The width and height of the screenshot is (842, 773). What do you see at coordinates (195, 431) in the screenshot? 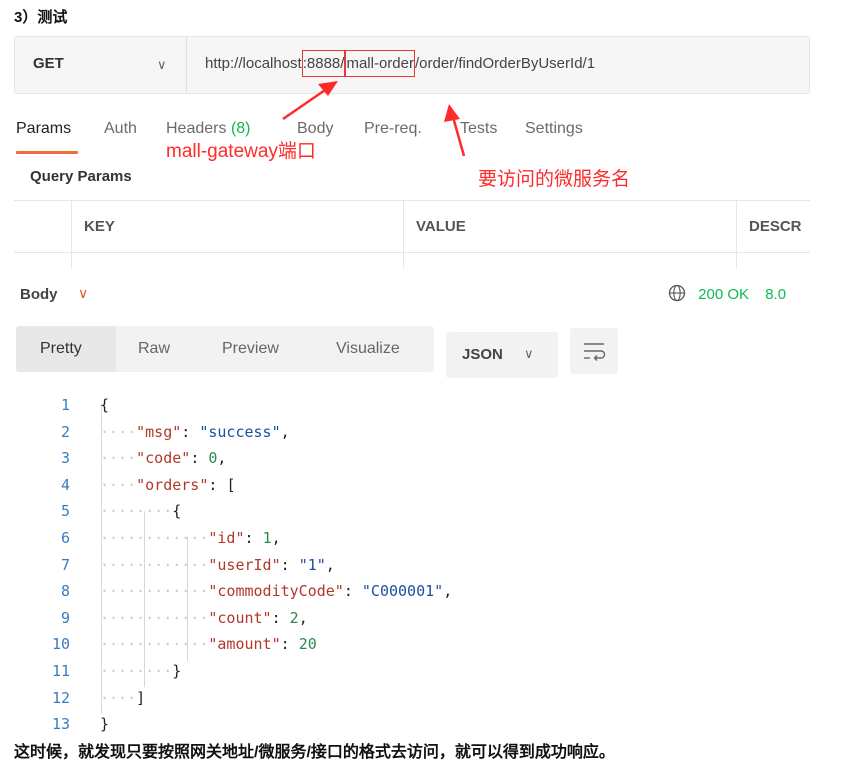
I see `code-line: ····"msg": "success",` at bounding box center [195, 431].